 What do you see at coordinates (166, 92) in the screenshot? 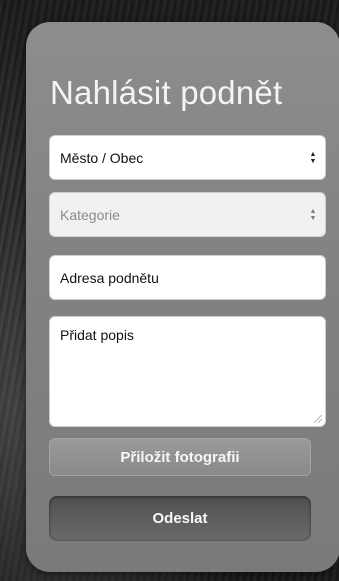
I see `form-title: Nahlásit podnět` at bounding box center [166, 92].